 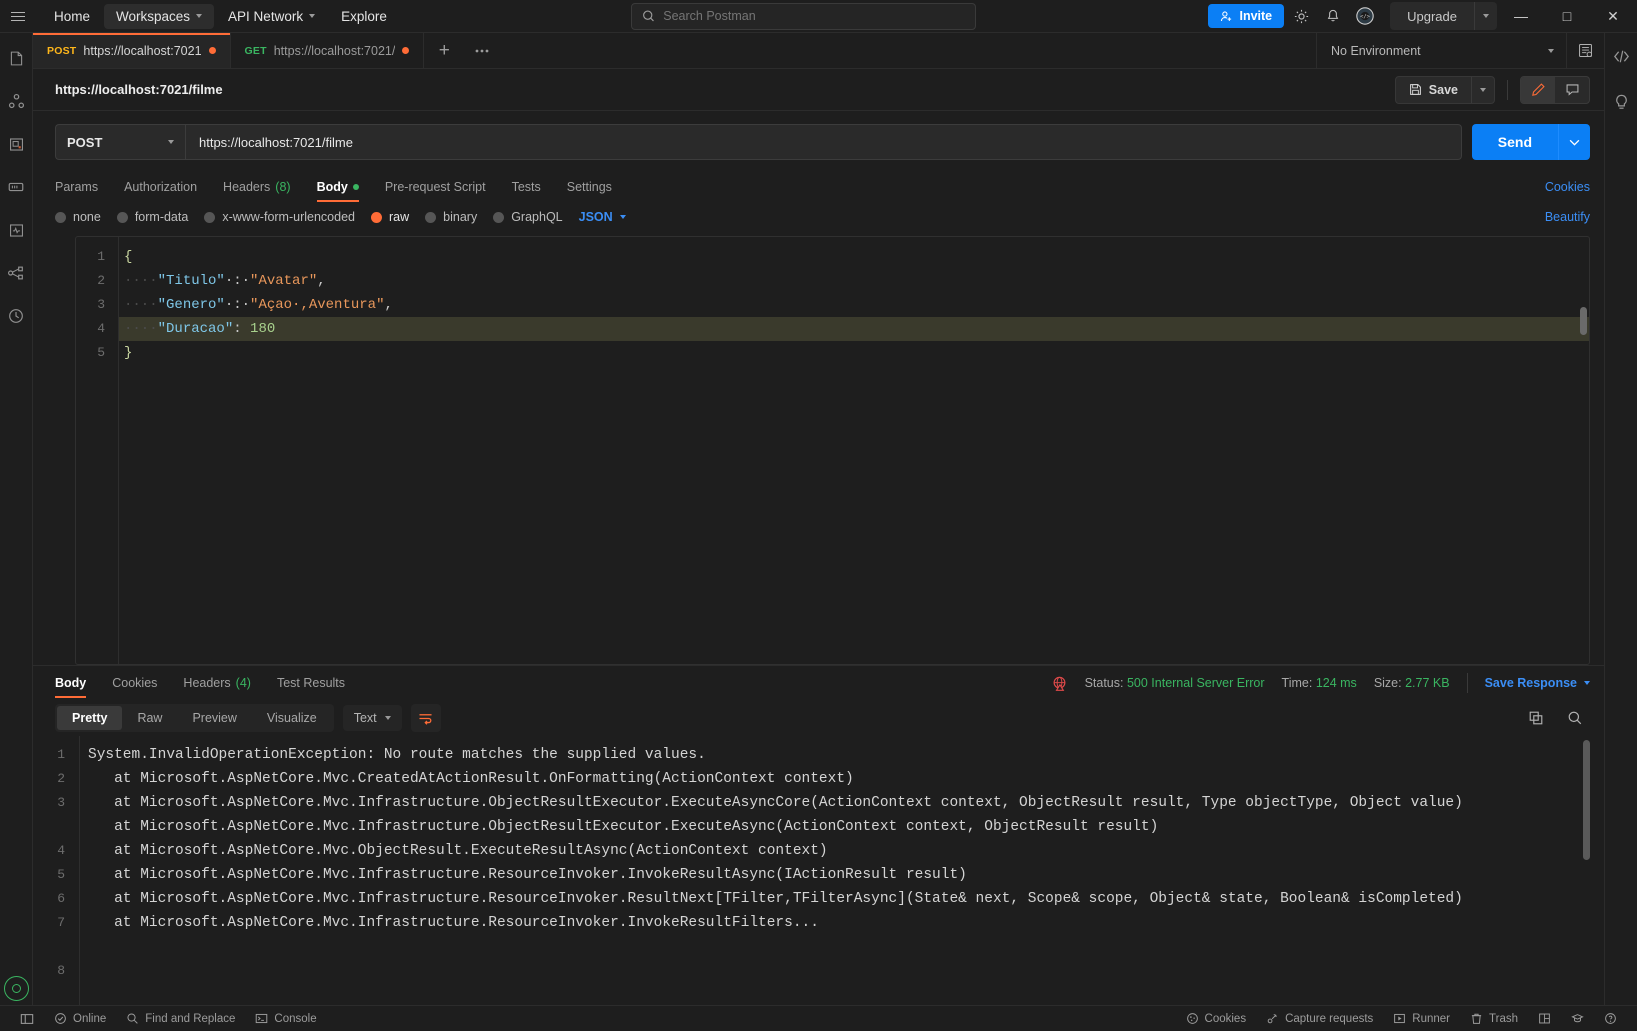 I want to click on body-type-graphql: GraphQL, so click(x=528, y=217).